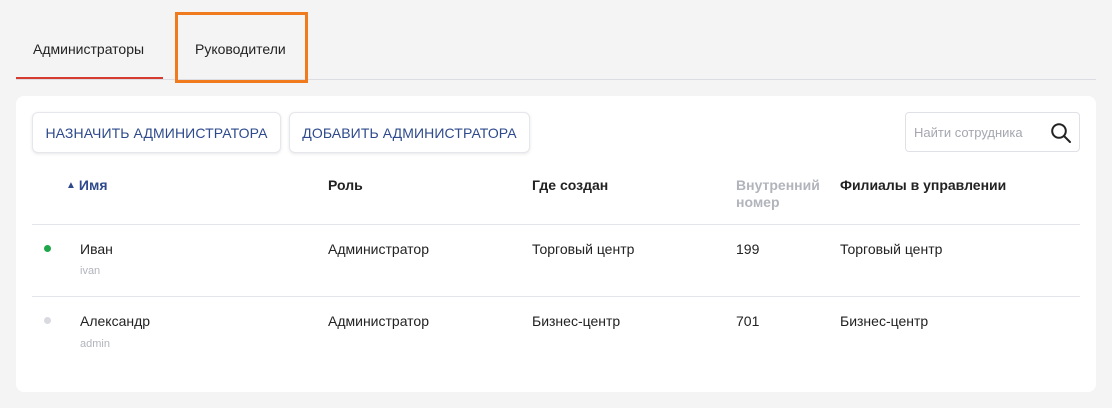  Describe the element at coordinates (345, 185) in the screenshot. I see `column-header-role: Роль` at that location.